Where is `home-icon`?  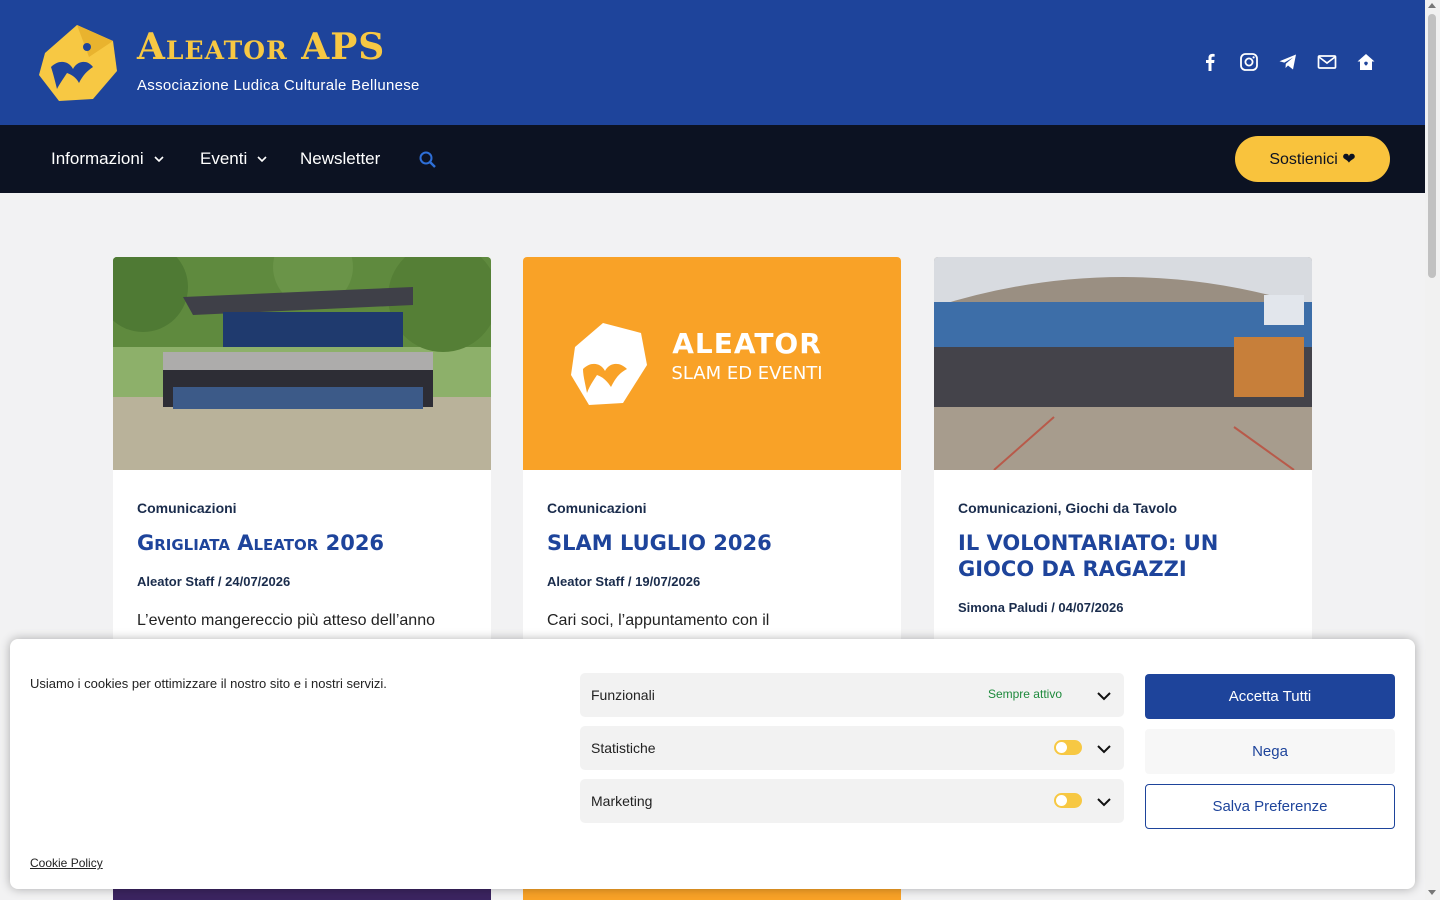
home-icon is located at coordinates (1366, 62).